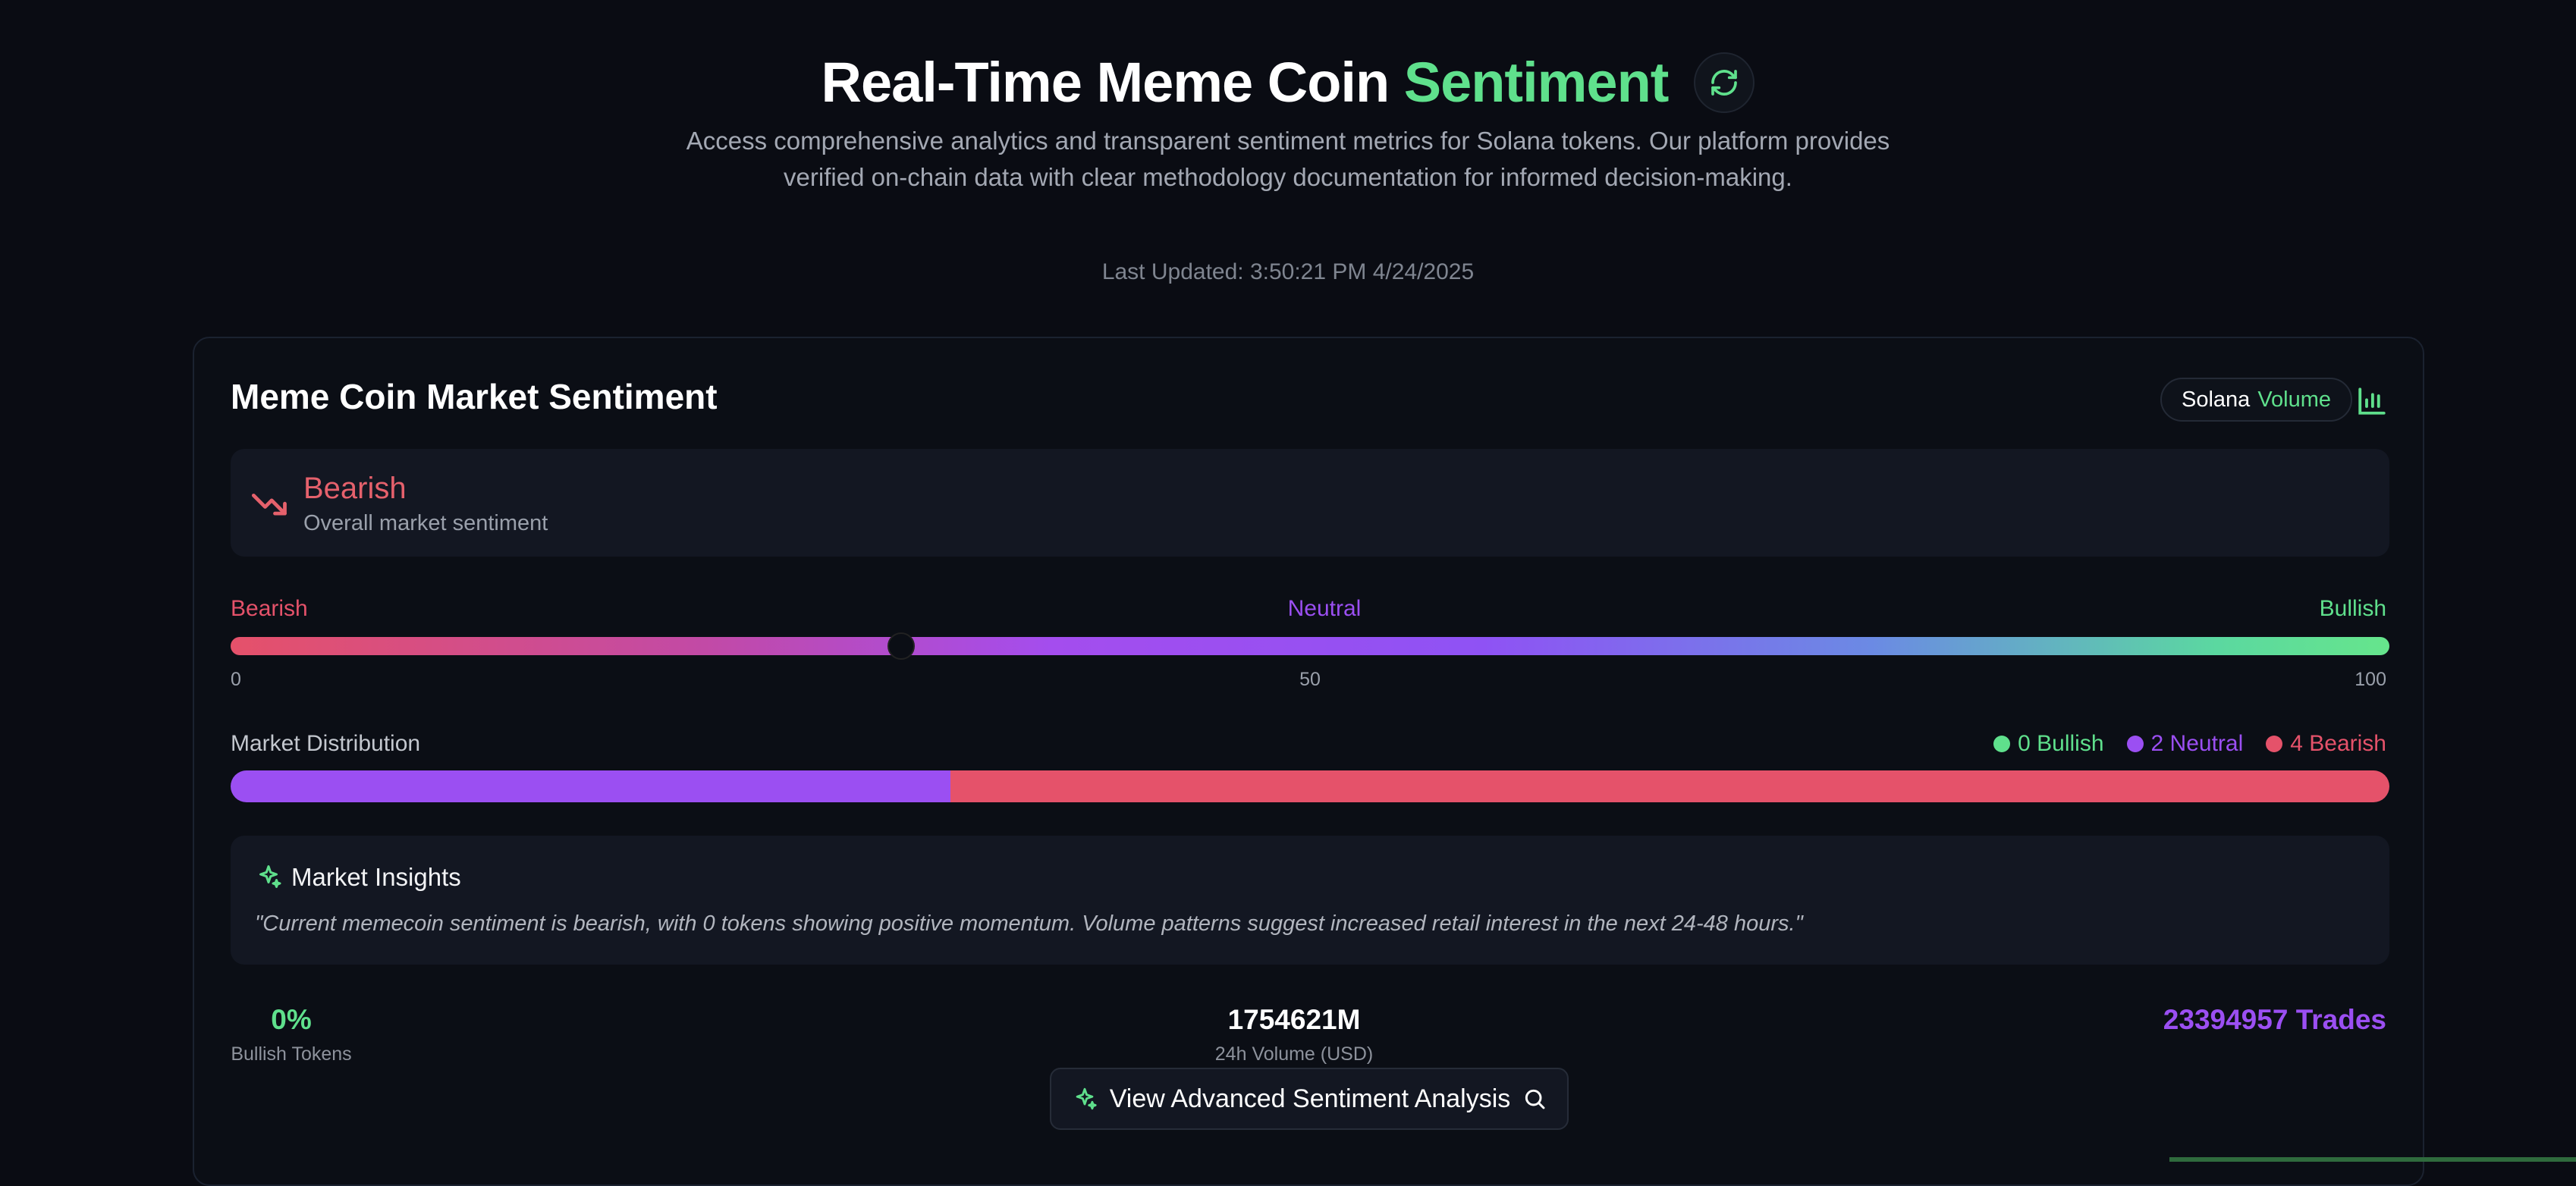 The image size is (2576, 1186). What do you see at coordinates (2274, 744) in the screenshot?
I see `legend-dot-bearish` at bounding box center [2274, 744].